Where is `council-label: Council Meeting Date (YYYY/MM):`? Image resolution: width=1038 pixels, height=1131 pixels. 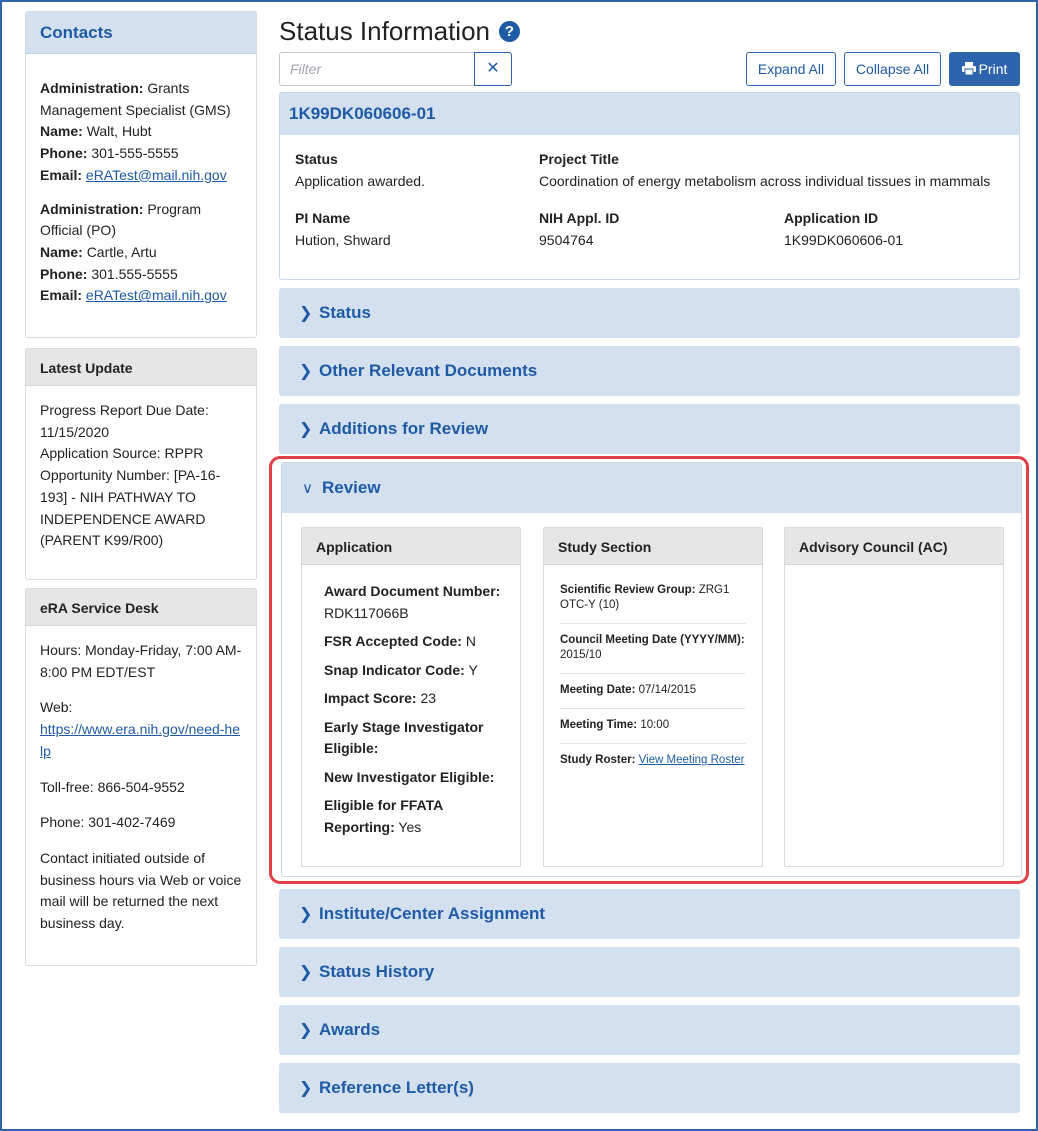
council-label: Council Meeting Date (YYYY/MM): is located at coordinates (652, 640).